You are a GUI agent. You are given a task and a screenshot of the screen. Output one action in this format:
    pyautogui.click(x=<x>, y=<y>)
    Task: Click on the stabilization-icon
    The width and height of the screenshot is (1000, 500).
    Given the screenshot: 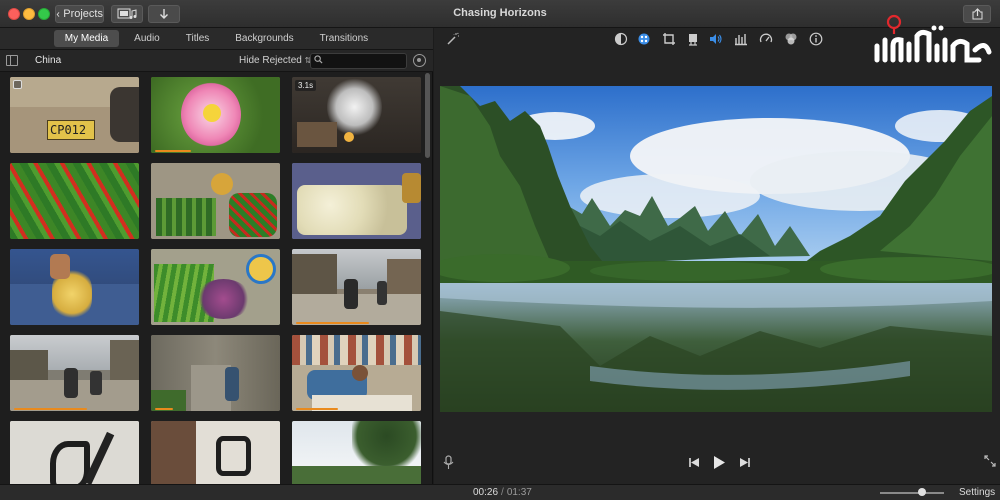 What is the action you would take?
    pyautogui.click(x=693, y=39)
    